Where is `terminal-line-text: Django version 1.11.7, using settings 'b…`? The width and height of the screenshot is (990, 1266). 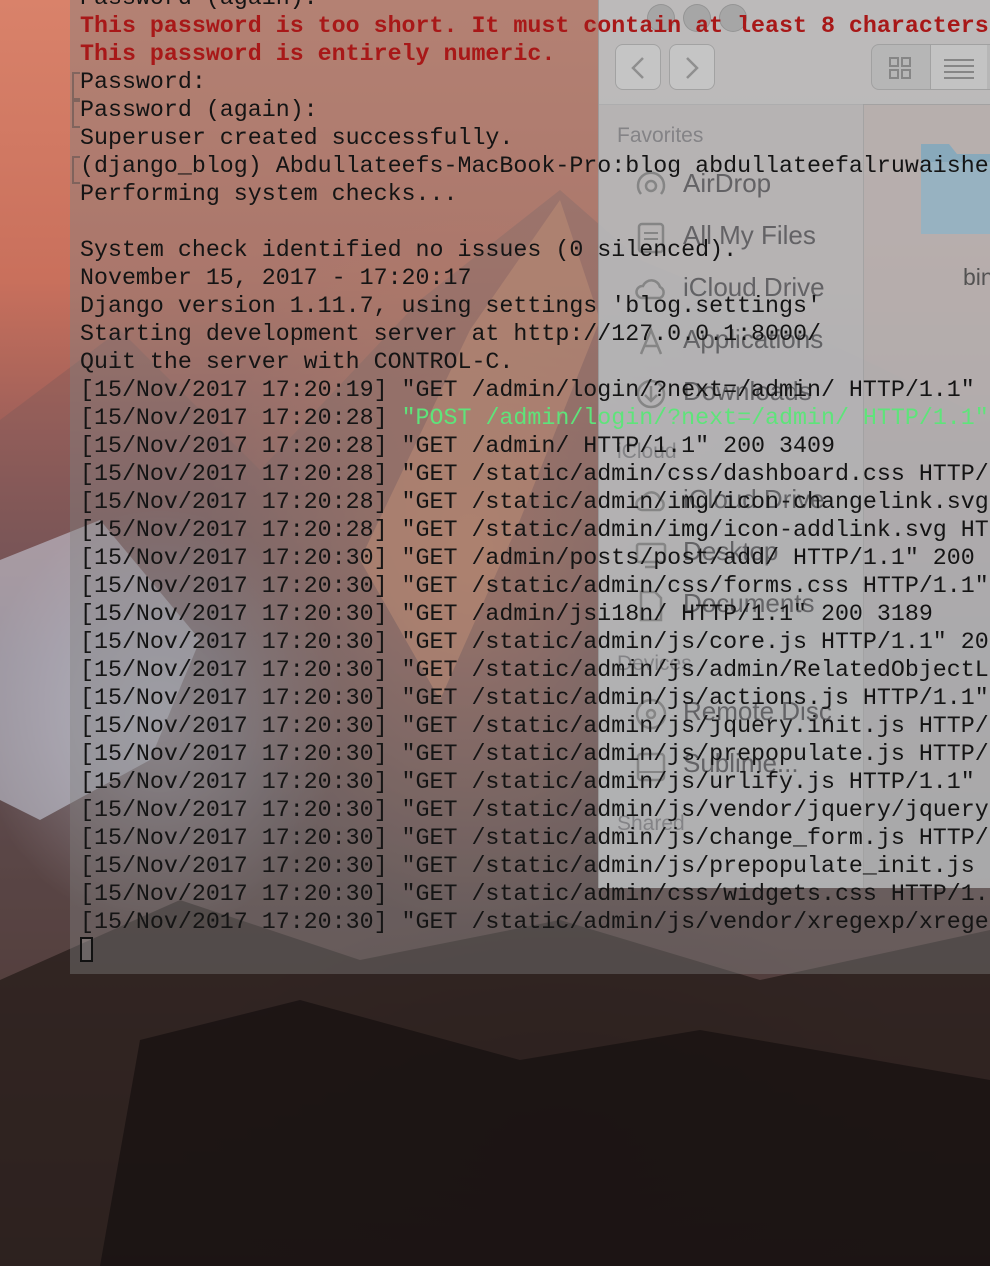
terminal-line-text: Django version 1.11.7, using settings 'b… is located at coordinates (450, 306).